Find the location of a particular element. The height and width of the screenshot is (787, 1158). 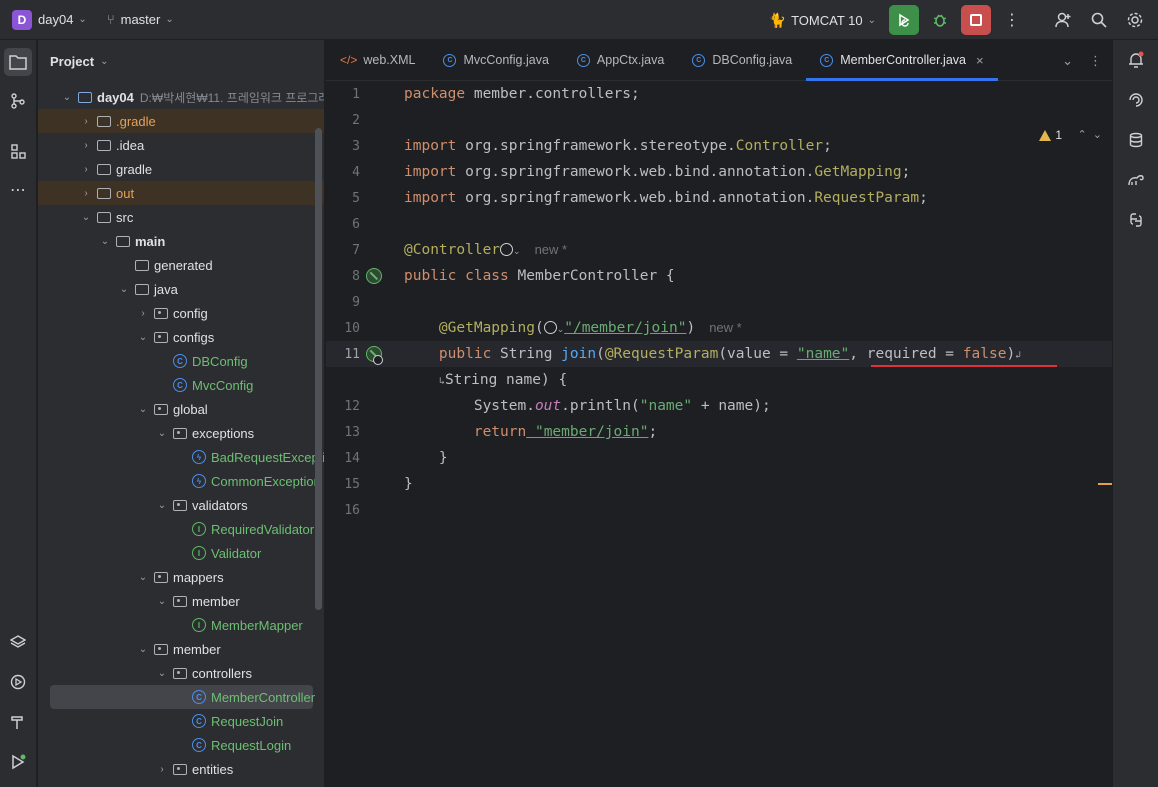

tab-appctx: C AppCtx.java is located at coordinates (620, 60).